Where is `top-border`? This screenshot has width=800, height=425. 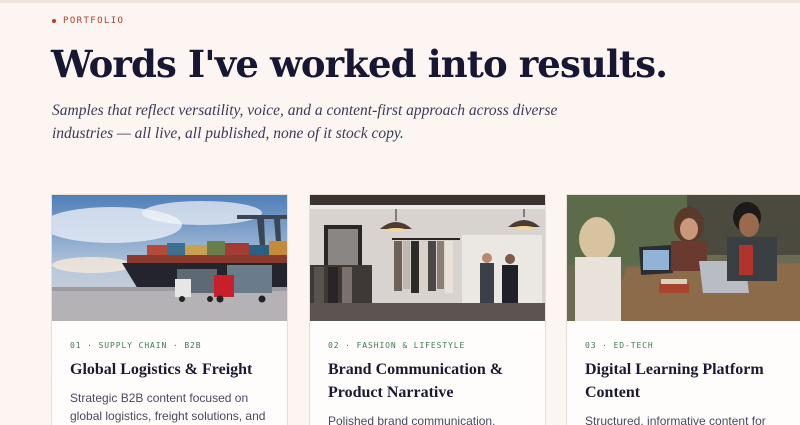
top-border is located at coordinates (400, 1).